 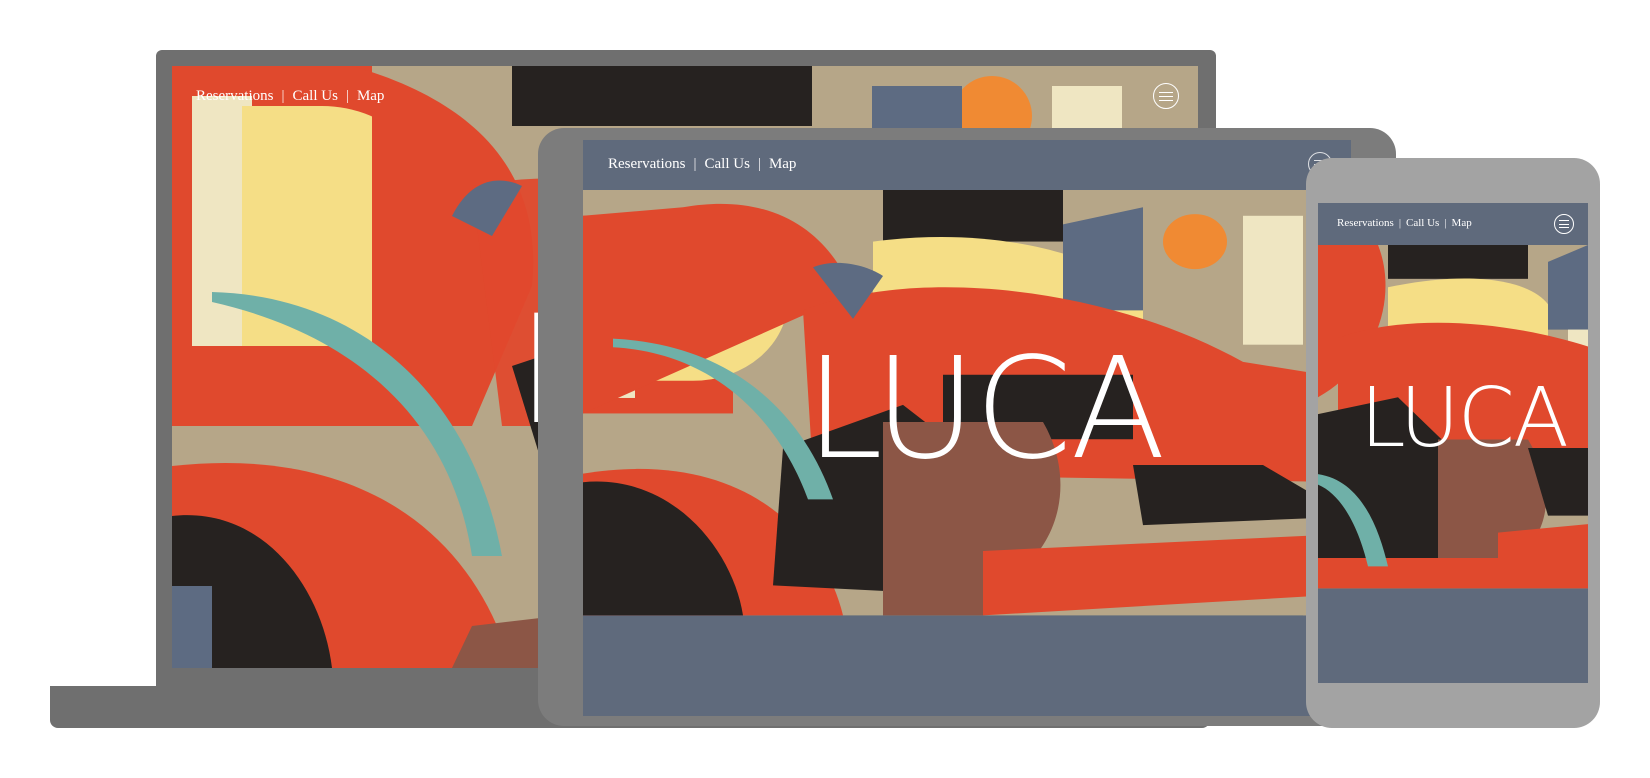 I want to click on laptop-nav: Reservations | Call Us | Map, so click(x=290, y=96).